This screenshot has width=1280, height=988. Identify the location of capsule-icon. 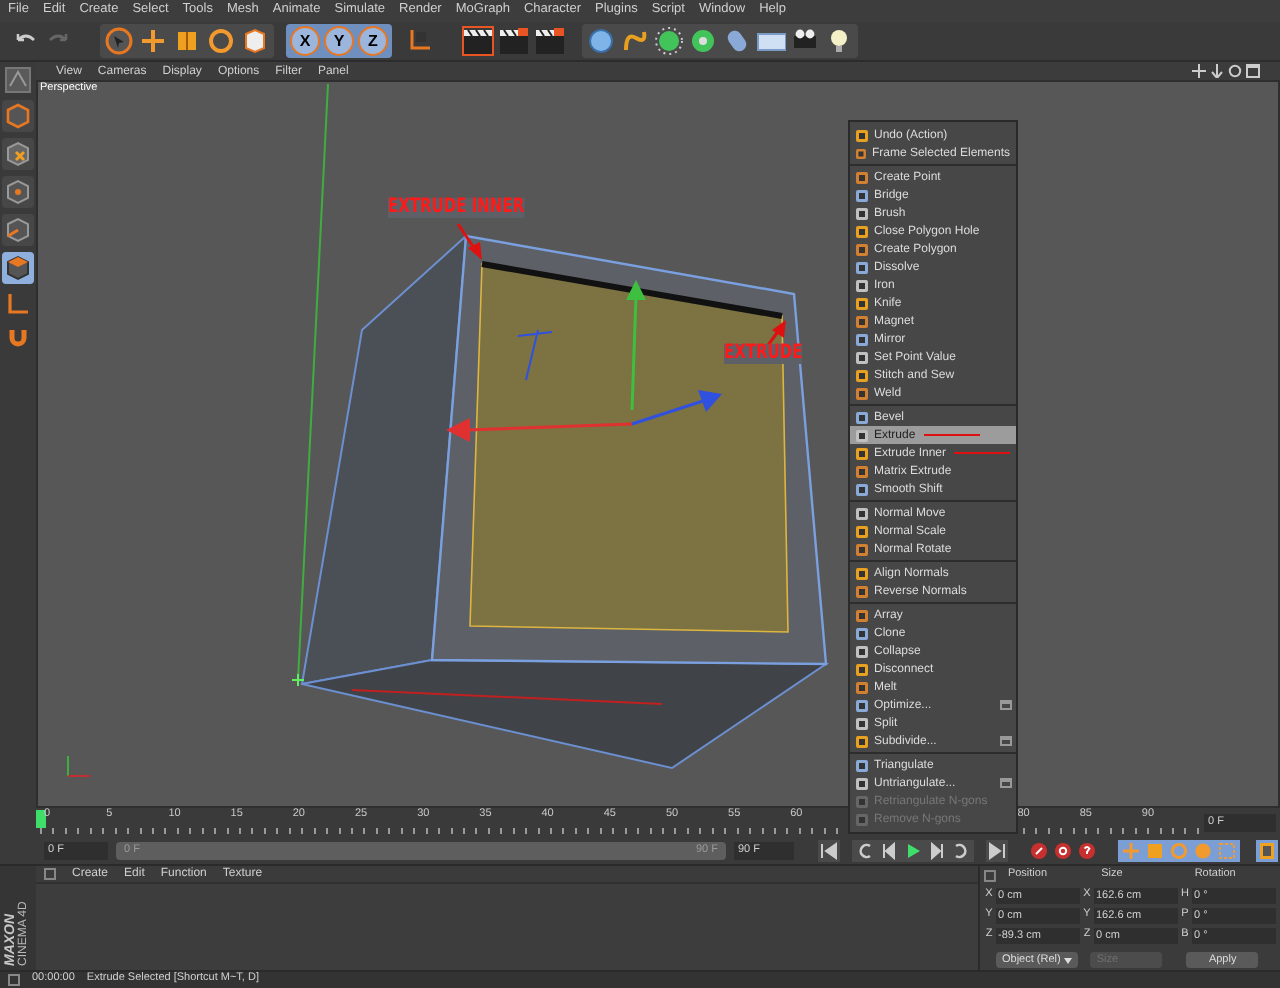
(737, 41).